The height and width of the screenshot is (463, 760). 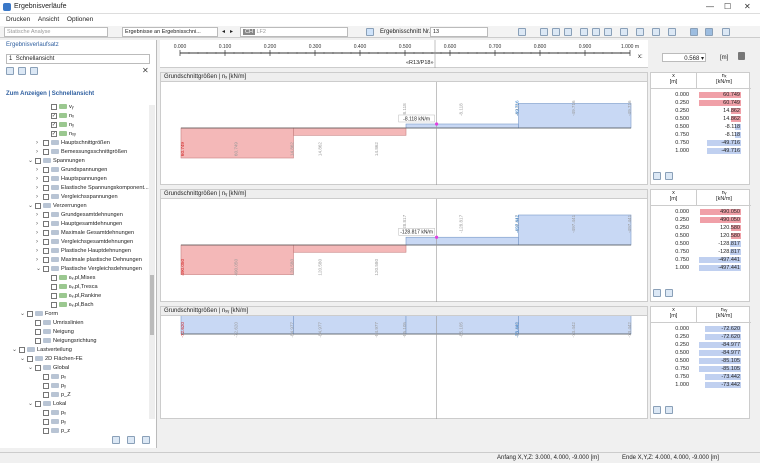 I want to click on table-row: 0.500 -8.118, so click(x=700, y=127).